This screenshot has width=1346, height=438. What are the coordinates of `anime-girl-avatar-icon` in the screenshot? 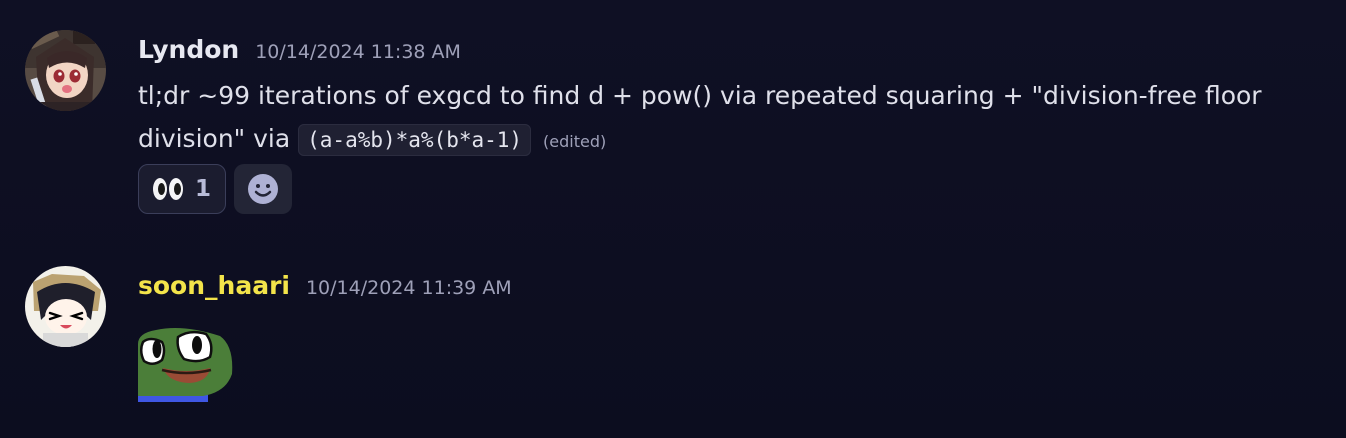 It's located at (65, 306).